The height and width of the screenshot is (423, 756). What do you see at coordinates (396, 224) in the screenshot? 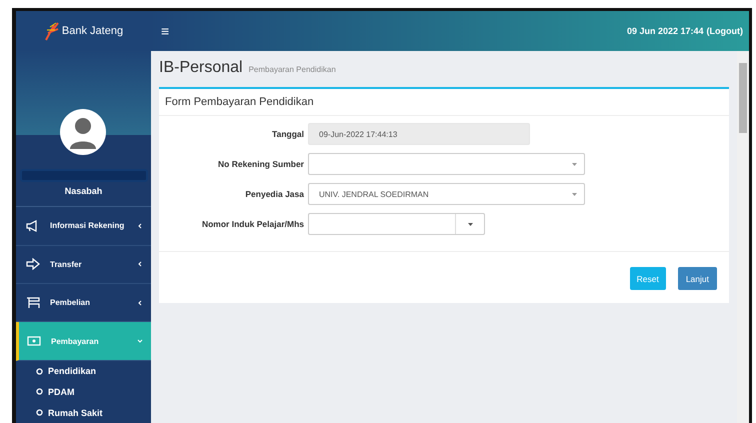
I see `combo-field` at bounding box center [396, 224].